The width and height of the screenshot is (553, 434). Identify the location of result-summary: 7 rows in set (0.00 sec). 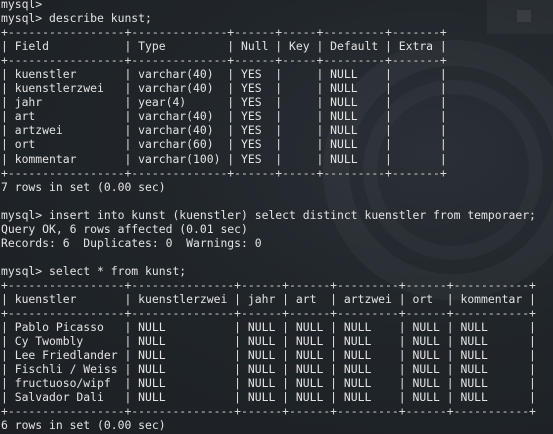
(83, 186).